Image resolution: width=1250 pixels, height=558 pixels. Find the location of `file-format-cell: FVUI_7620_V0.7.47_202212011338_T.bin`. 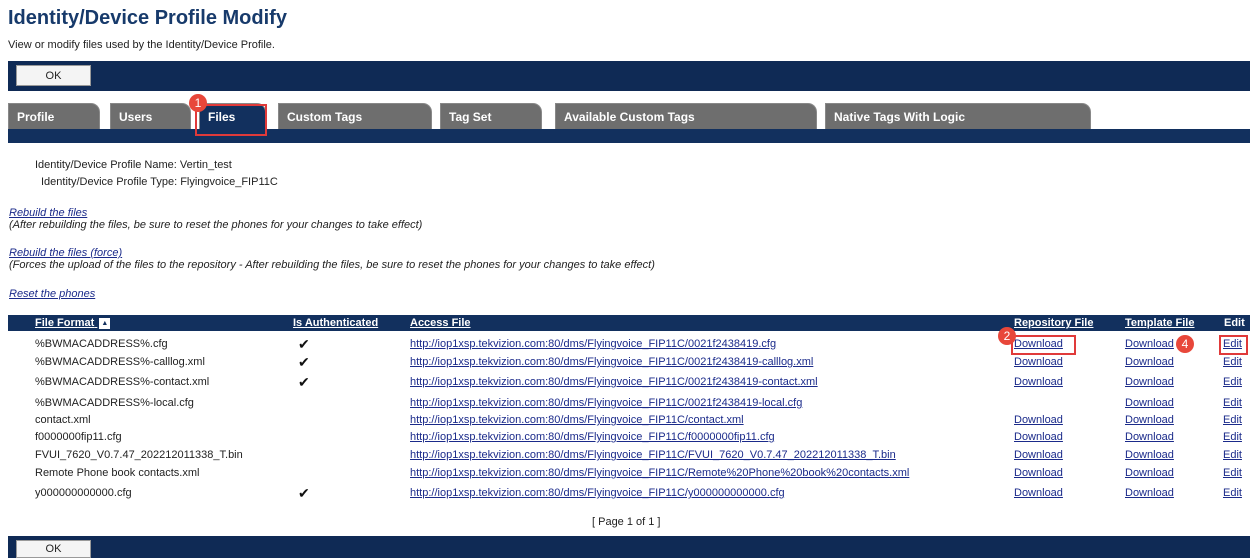

file-format-cell: FVUI_7620_V0.7.47_202212011338_T.bin is located at coordinates (139, 455).